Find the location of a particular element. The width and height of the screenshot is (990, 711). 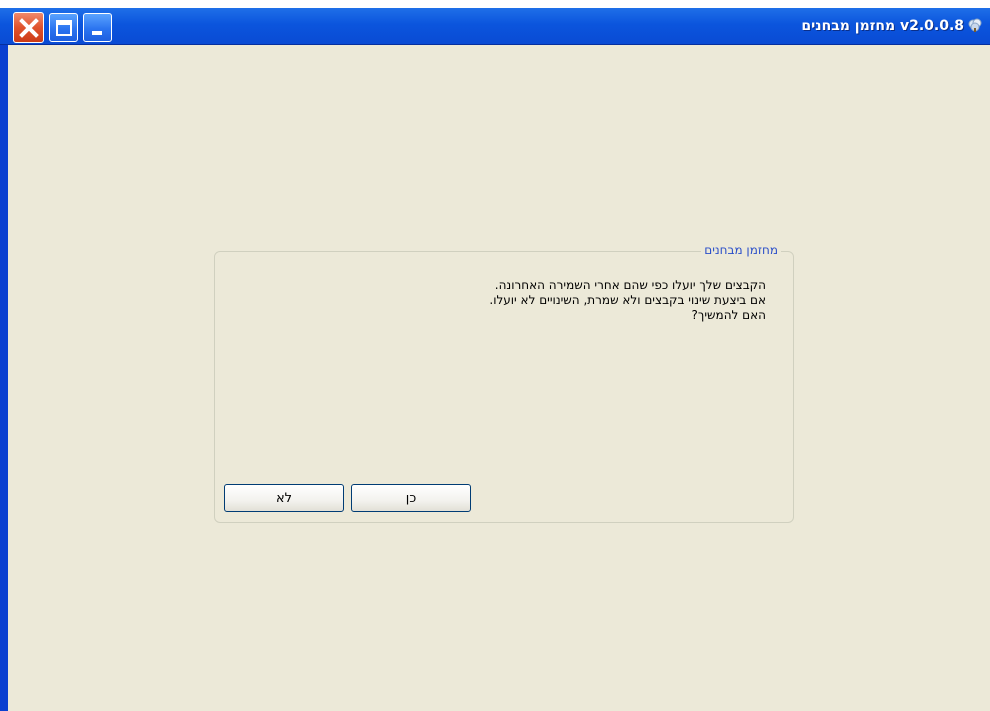

title-bar: v2.0.0.8 מחזמן מבחנים is located at coordinates (495, 22).